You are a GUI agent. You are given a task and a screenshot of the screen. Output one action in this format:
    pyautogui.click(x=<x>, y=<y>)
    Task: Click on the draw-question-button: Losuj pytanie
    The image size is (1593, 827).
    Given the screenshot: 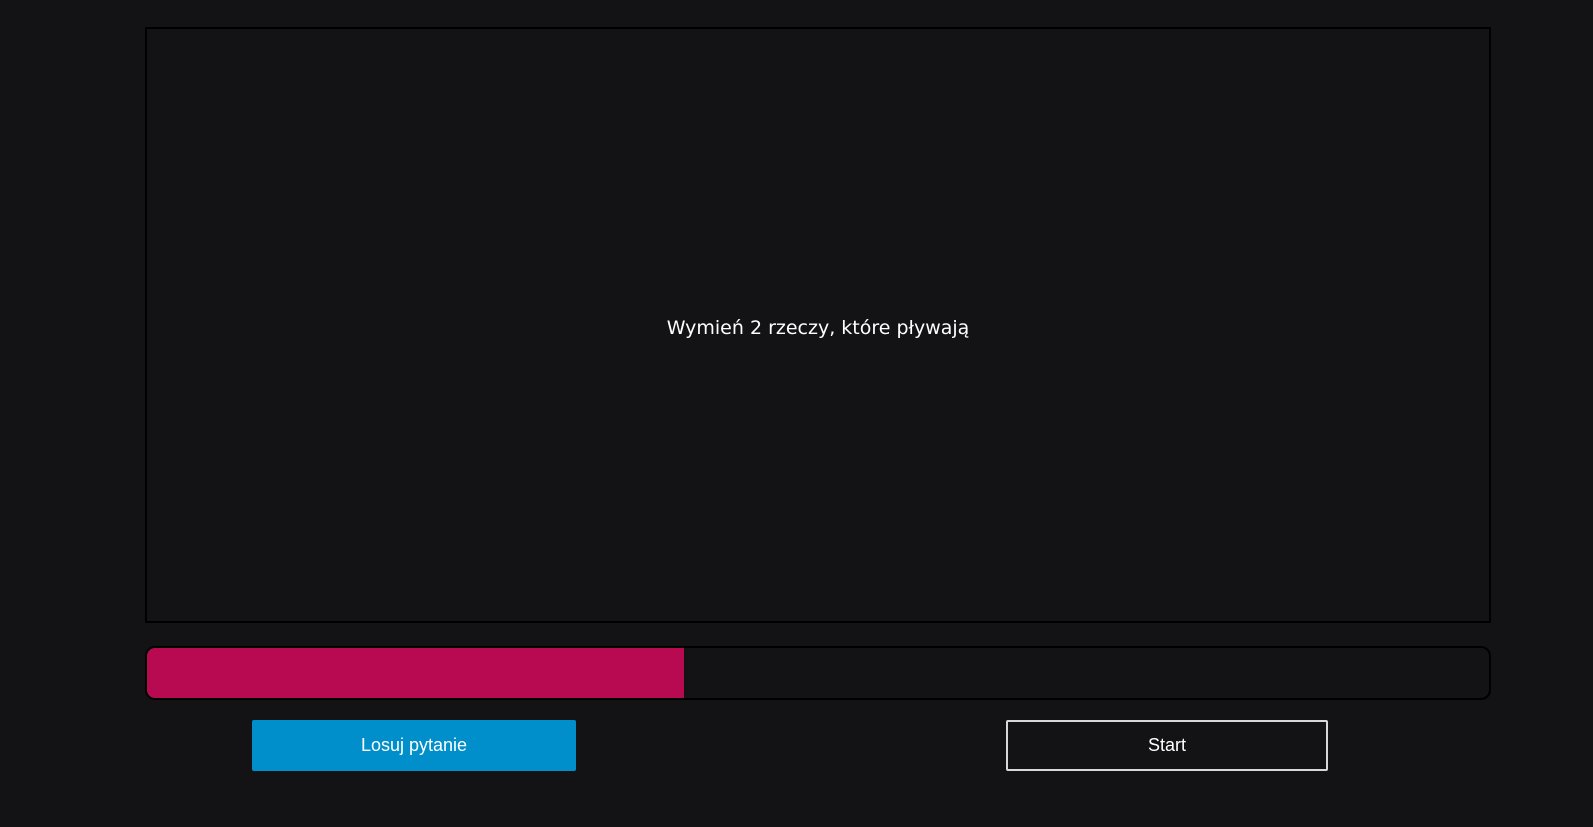 What is the action you would take?
    pyautogui.click(x=414, y=745)
    